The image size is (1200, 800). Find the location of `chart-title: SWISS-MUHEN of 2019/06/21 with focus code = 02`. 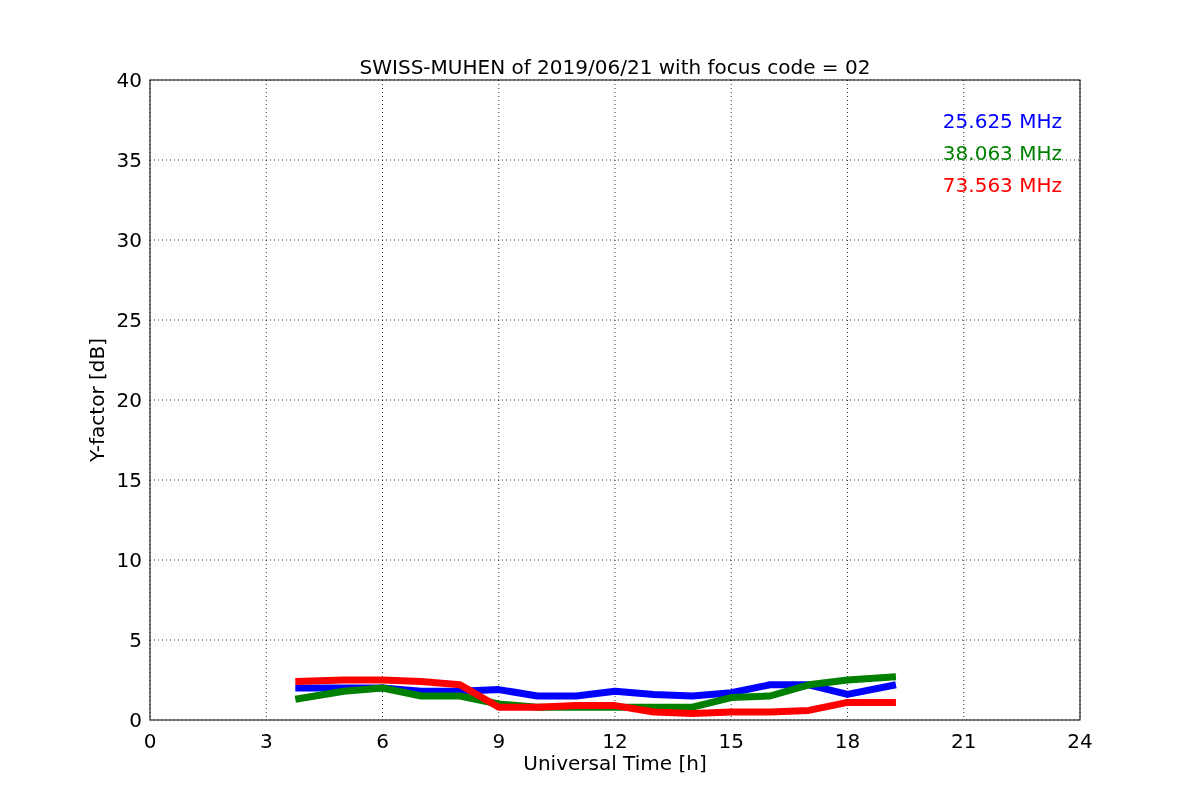

chart-title: SWISS-MUHEN of 2019/06/21 with focus code = 02 is located at coordinates (615, 67).